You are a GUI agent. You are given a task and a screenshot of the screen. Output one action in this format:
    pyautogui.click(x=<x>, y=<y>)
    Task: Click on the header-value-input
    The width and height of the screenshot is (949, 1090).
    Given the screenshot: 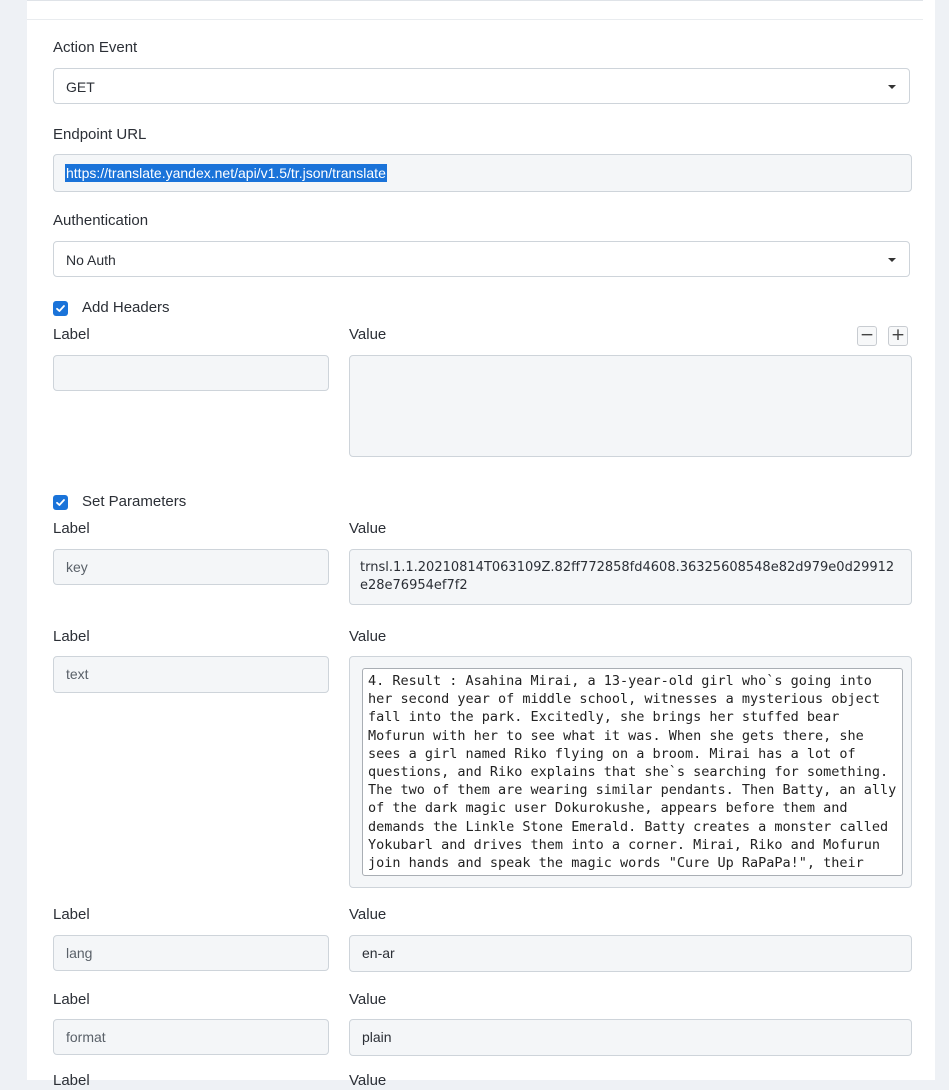 What is the action you would take?
    pyautogui.click(x=630, y=406)
    